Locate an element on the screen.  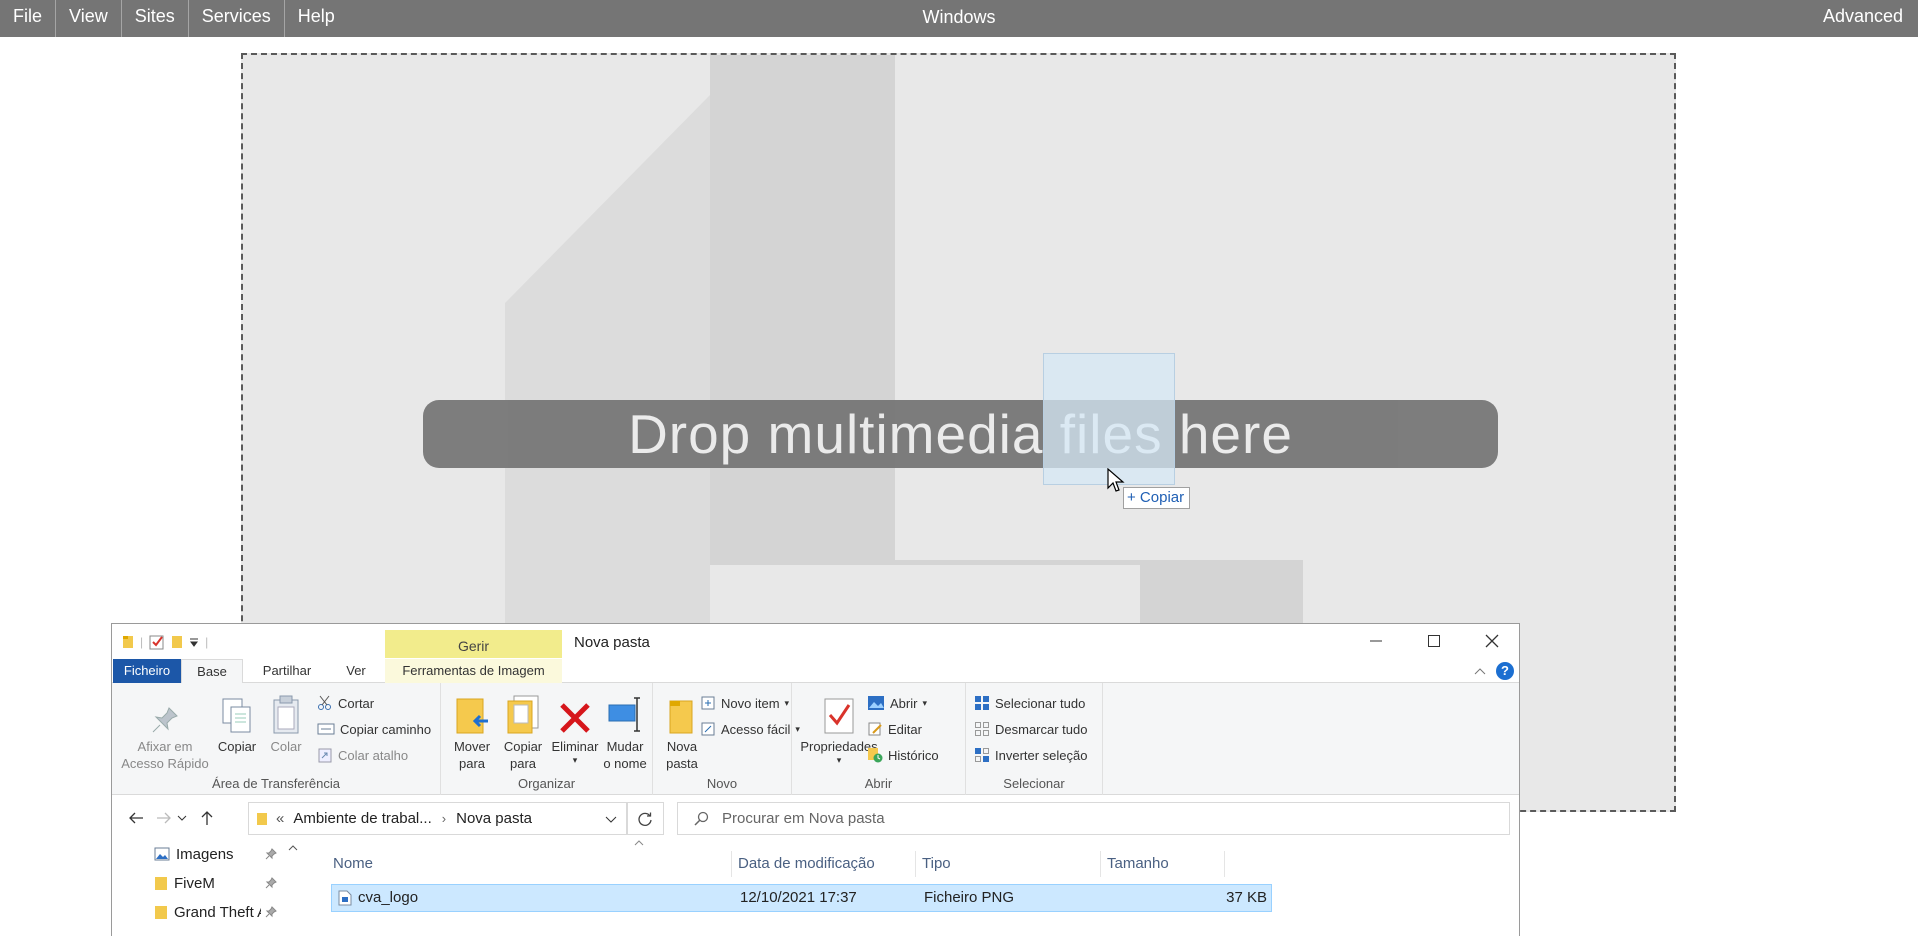
history-button: Histórico is located at coordinates (903, 755).